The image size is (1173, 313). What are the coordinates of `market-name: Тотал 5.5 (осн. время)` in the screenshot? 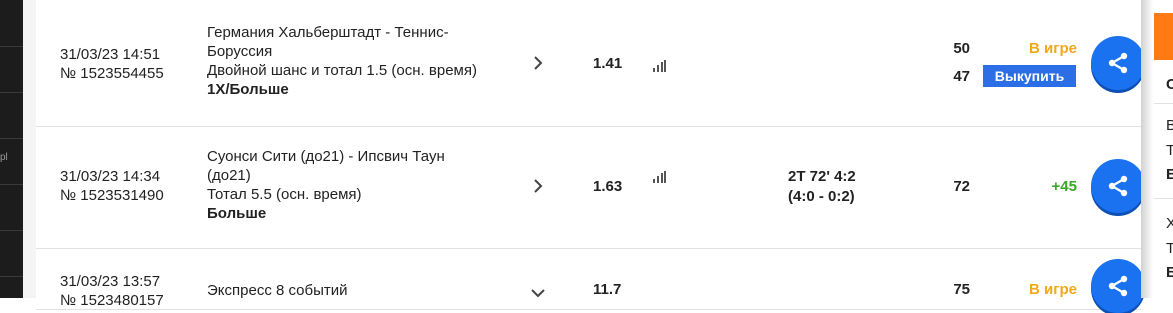 It's located at (284, 194).